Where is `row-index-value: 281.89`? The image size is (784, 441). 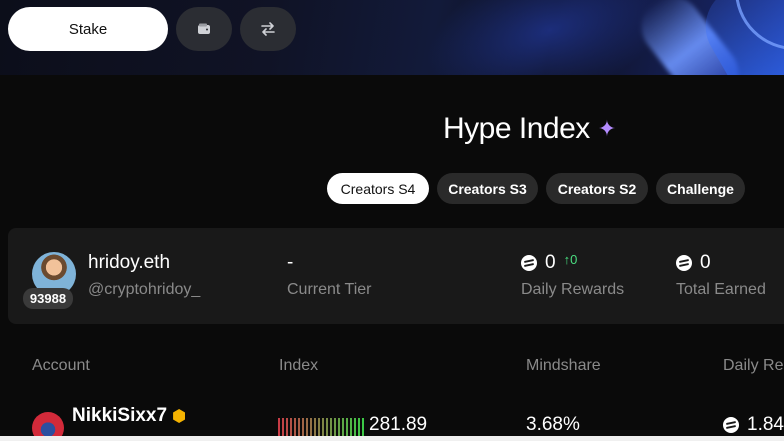
row-index-value: 281.89 is located at coordinates (398, 424).